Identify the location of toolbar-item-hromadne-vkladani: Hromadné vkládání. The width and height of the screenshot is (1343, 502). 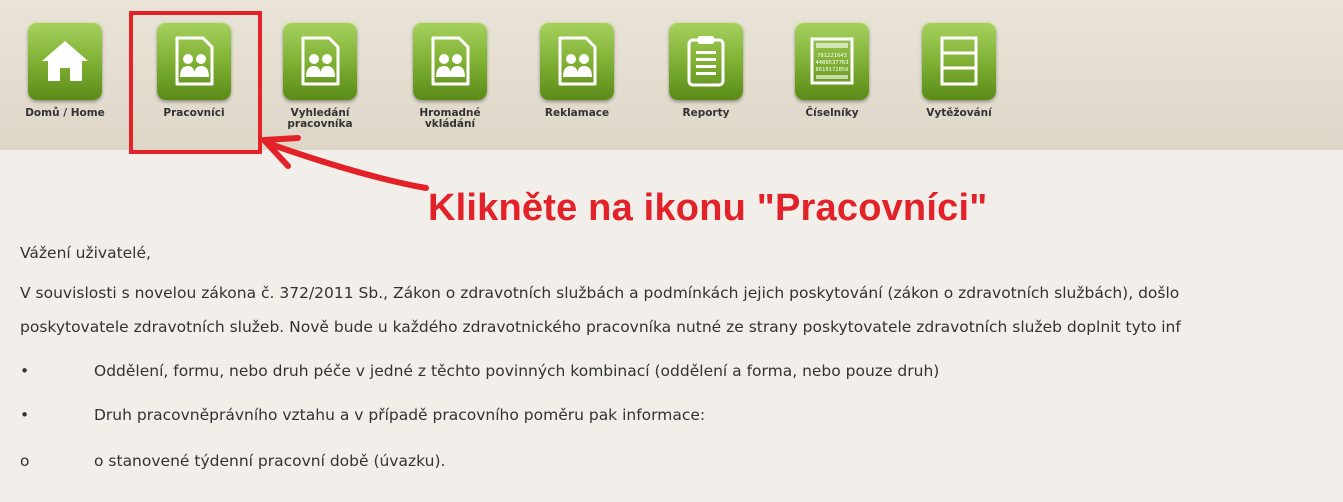
(450, 76).